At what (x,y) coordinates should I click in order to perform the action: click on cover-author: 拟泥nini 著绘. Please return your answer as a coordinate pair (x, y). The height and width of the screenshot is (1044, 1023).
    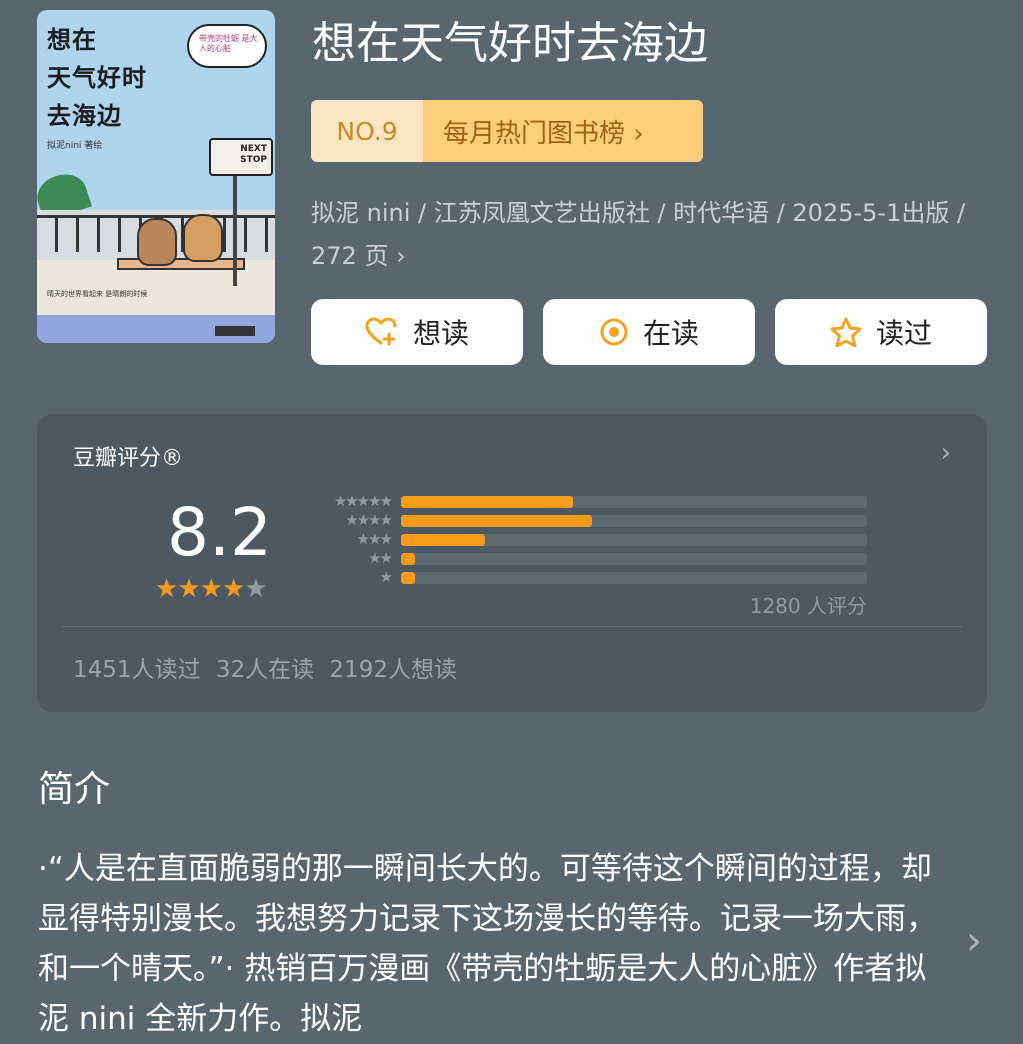
    Looking at the image, I should click on (75, 146).